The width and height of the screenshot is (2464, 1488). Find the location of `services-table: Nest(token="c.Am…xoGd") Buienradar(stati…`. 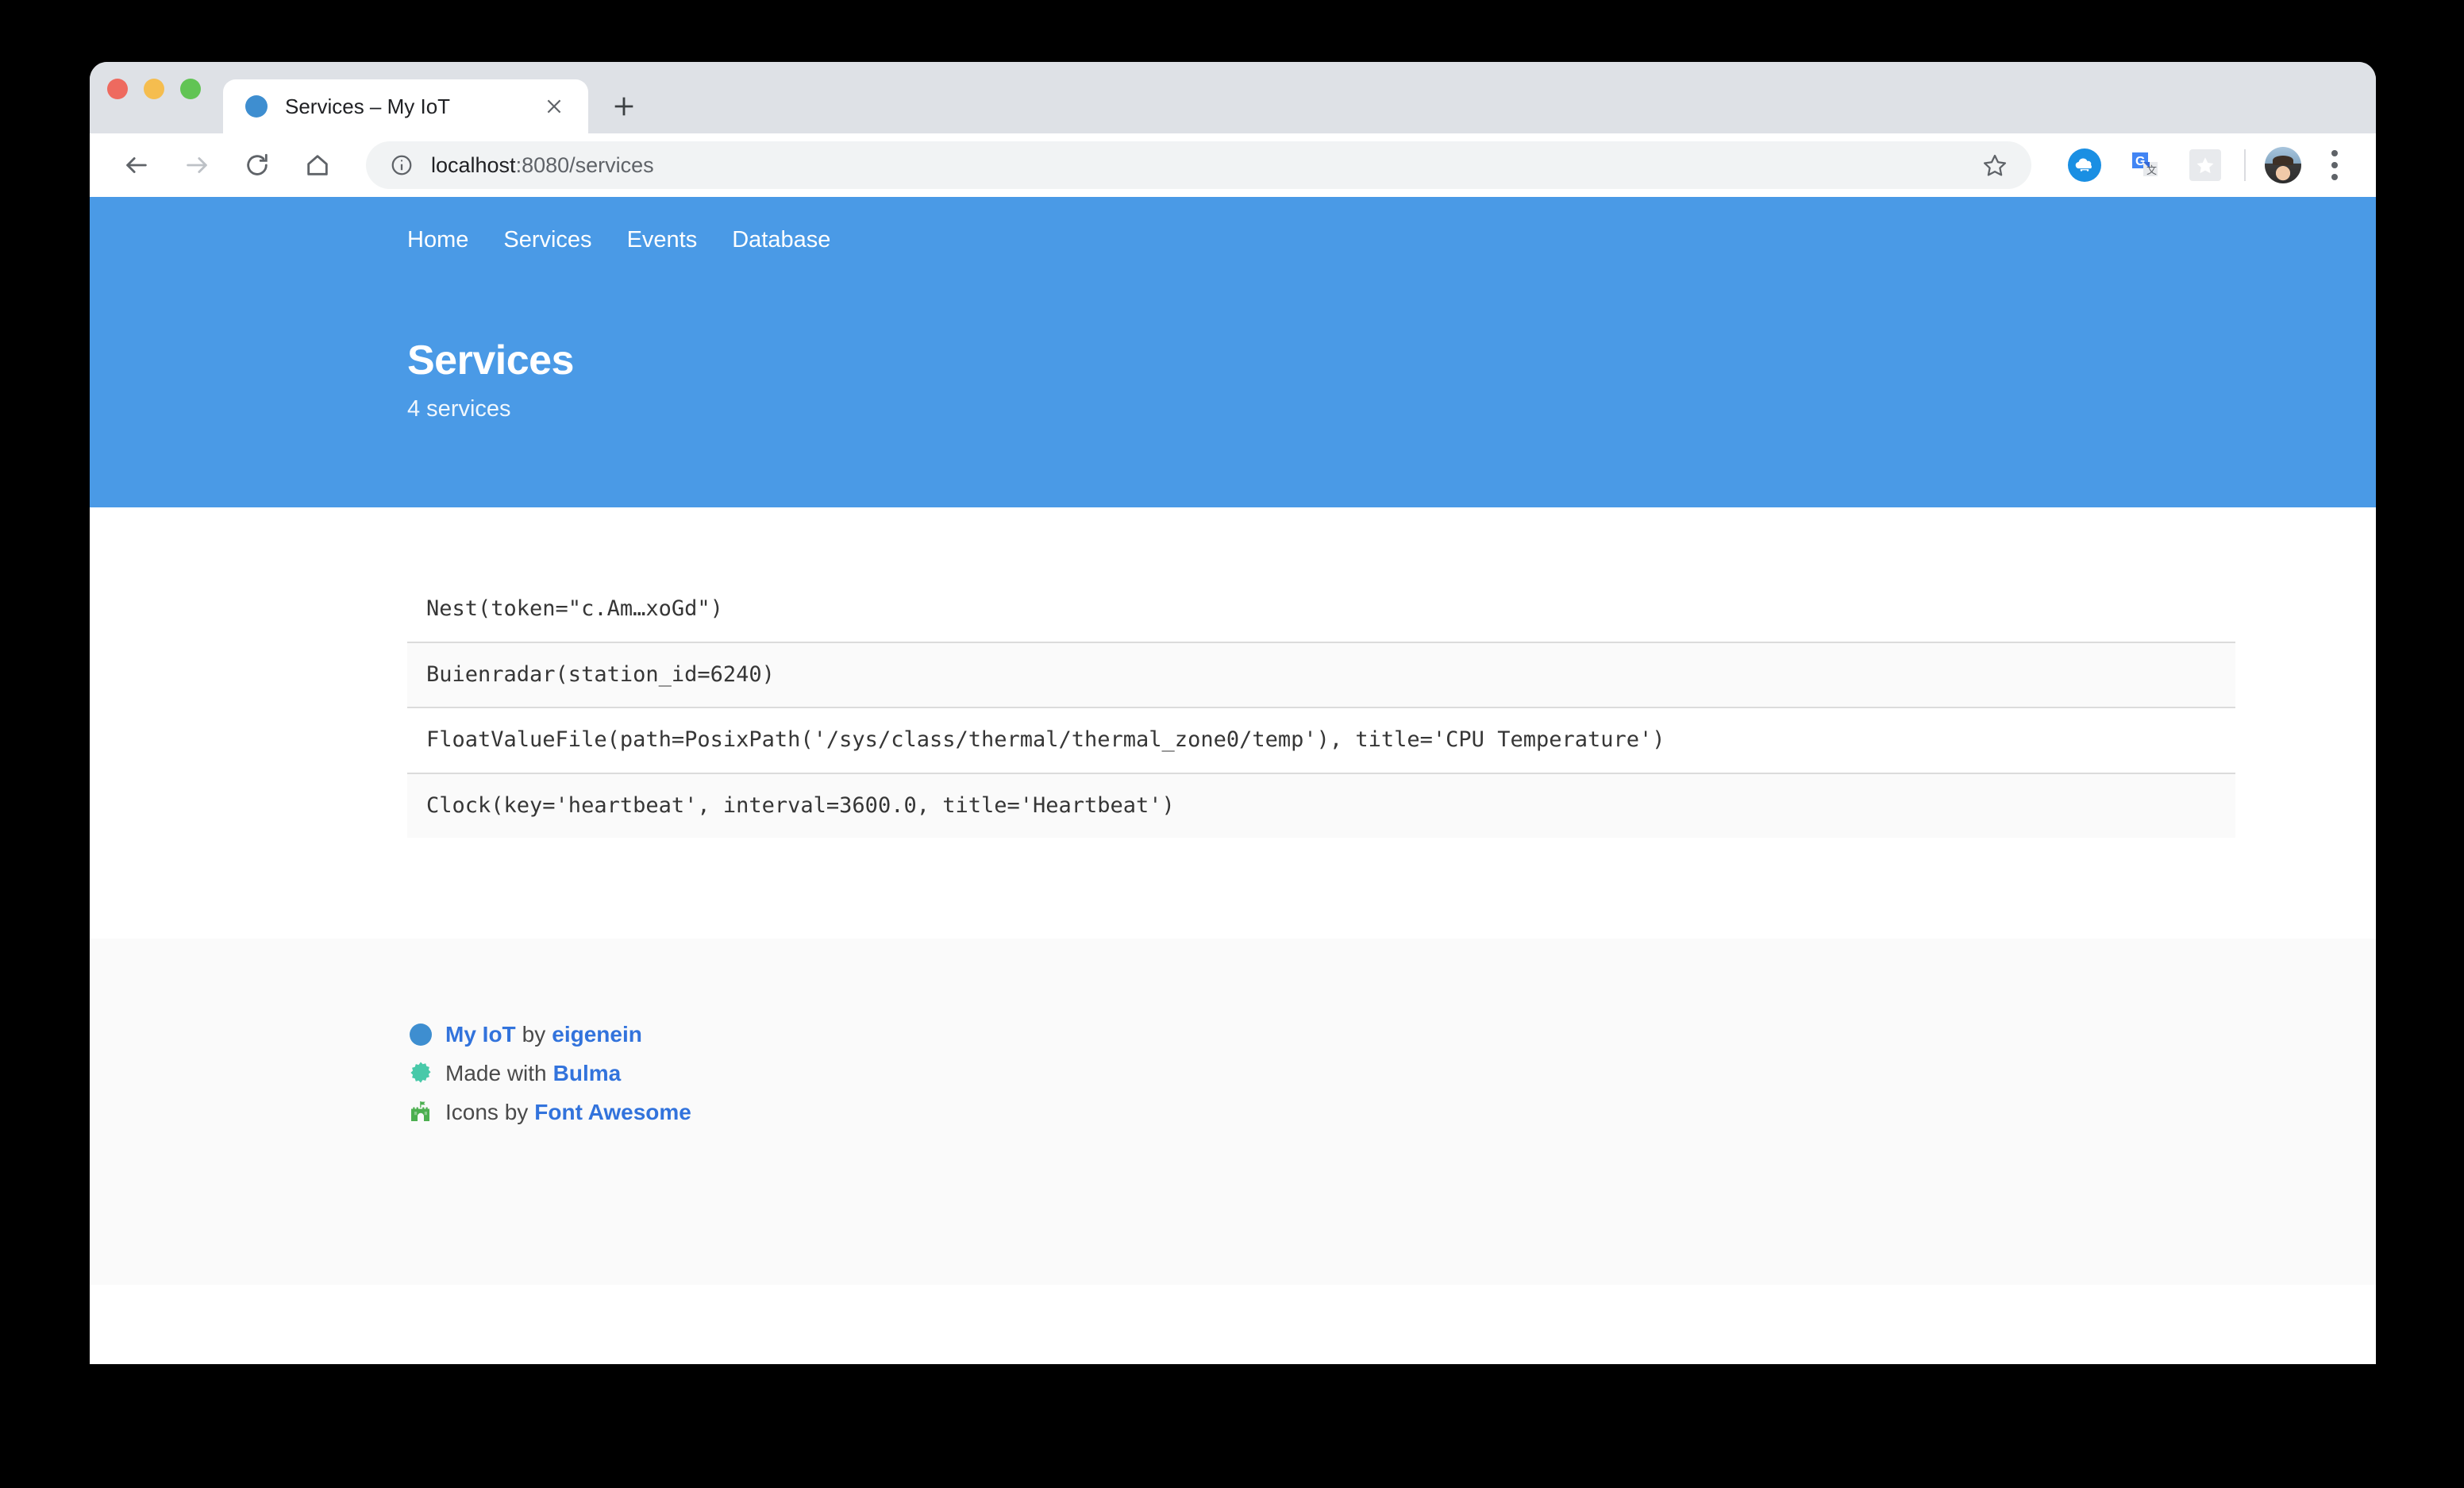

services-table: Nest(token="c.Am…xoGd") Buienradar(stati… is located at coordinates (1321, 707).